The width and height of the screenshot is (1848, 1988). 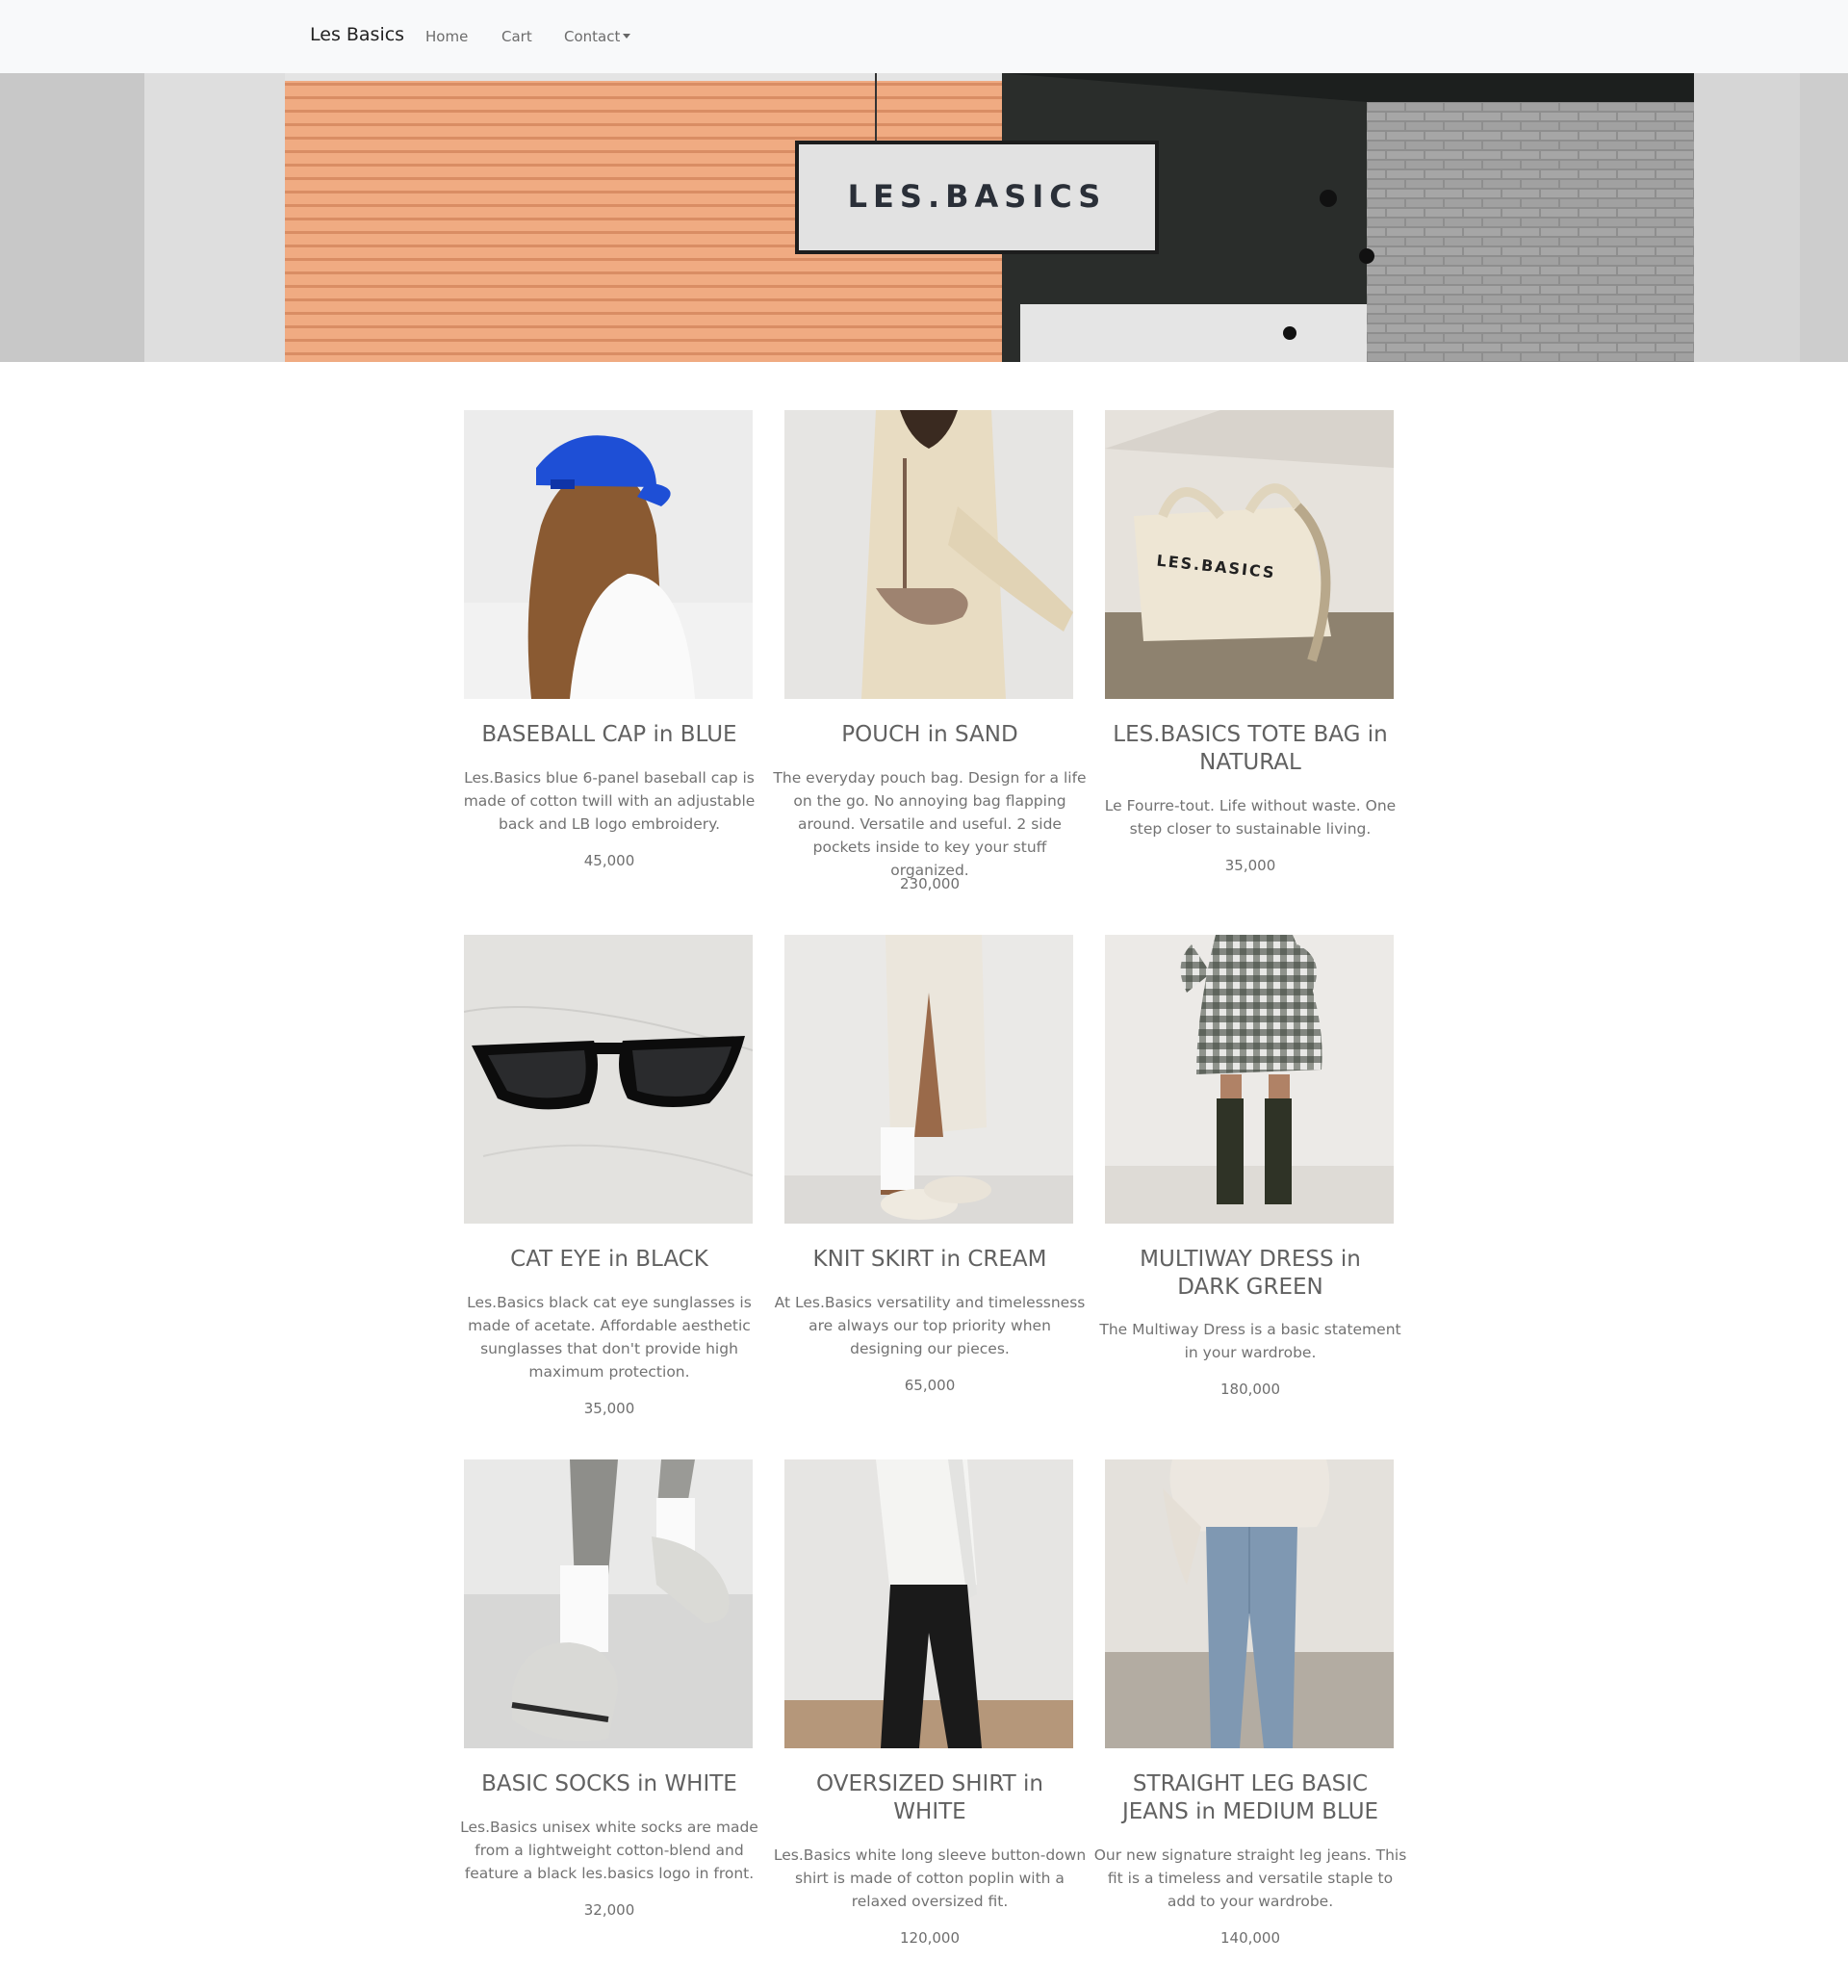 I want to click on nav-home-link: Home, so click(x=446, y=37).